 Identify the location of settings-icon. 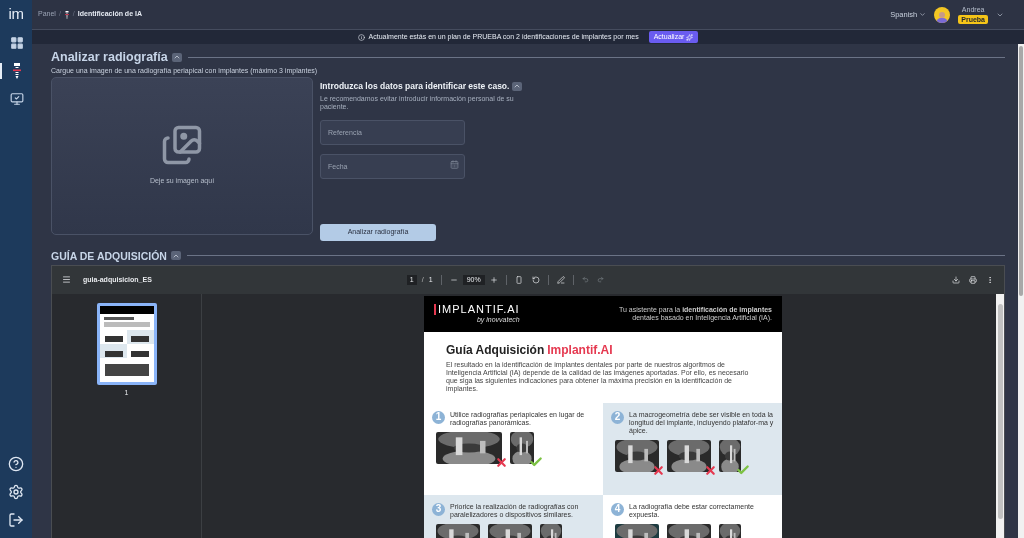
(16, 492).